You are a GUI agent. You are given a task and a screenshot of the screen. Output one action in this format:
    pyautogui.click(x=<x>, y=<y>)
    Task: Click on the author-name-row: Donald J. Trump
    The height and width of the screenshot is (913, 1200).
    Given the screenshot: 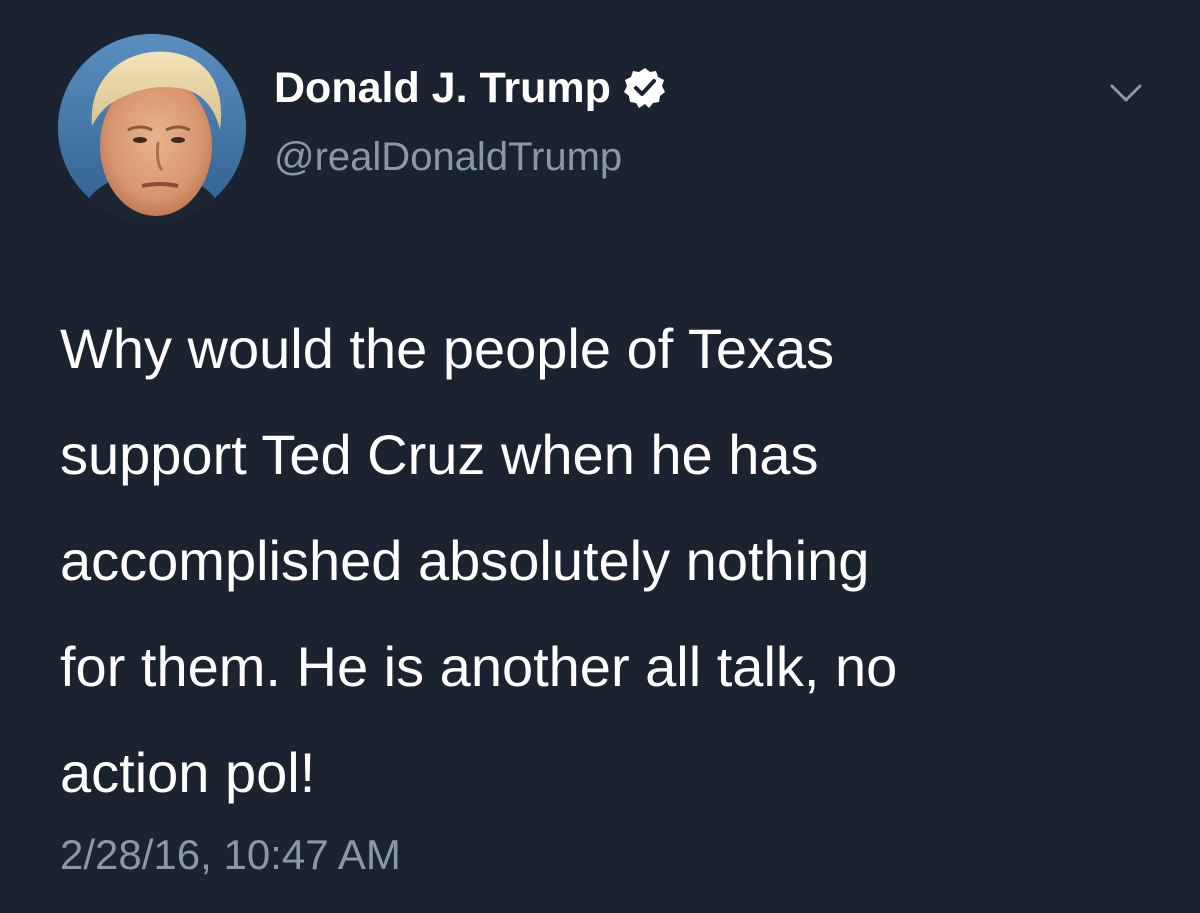 What is the action you would take?
    pyautogui.click(x=470, y=88)
    